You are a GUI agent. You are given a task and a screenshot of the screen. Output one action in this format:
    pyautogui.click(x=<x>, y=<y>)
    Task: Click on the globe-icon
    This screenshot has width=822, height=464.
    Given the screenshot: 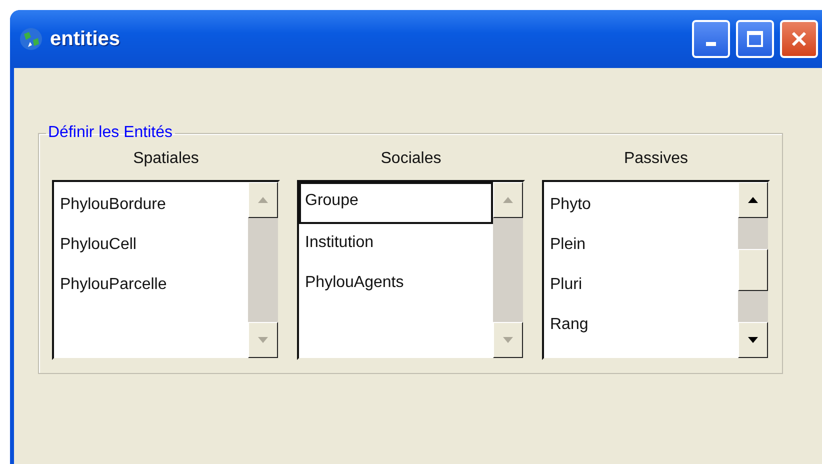 What is the action you would take?
    pyautogui.click(x=31, y=39)
    